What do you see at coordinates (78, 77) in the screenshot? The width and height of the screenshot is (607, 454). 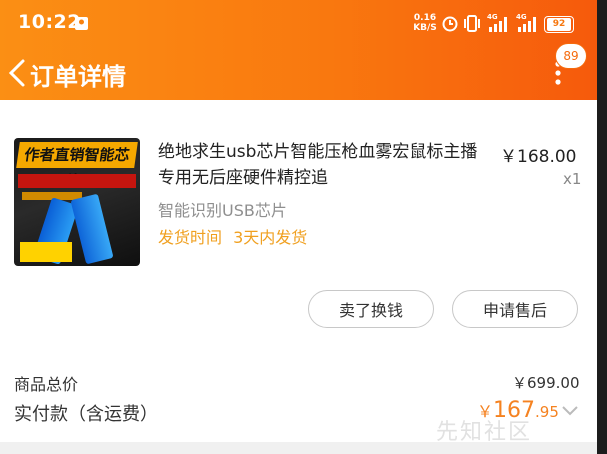 I see `page-title: 订单详情` at bounding box center [78, 77].